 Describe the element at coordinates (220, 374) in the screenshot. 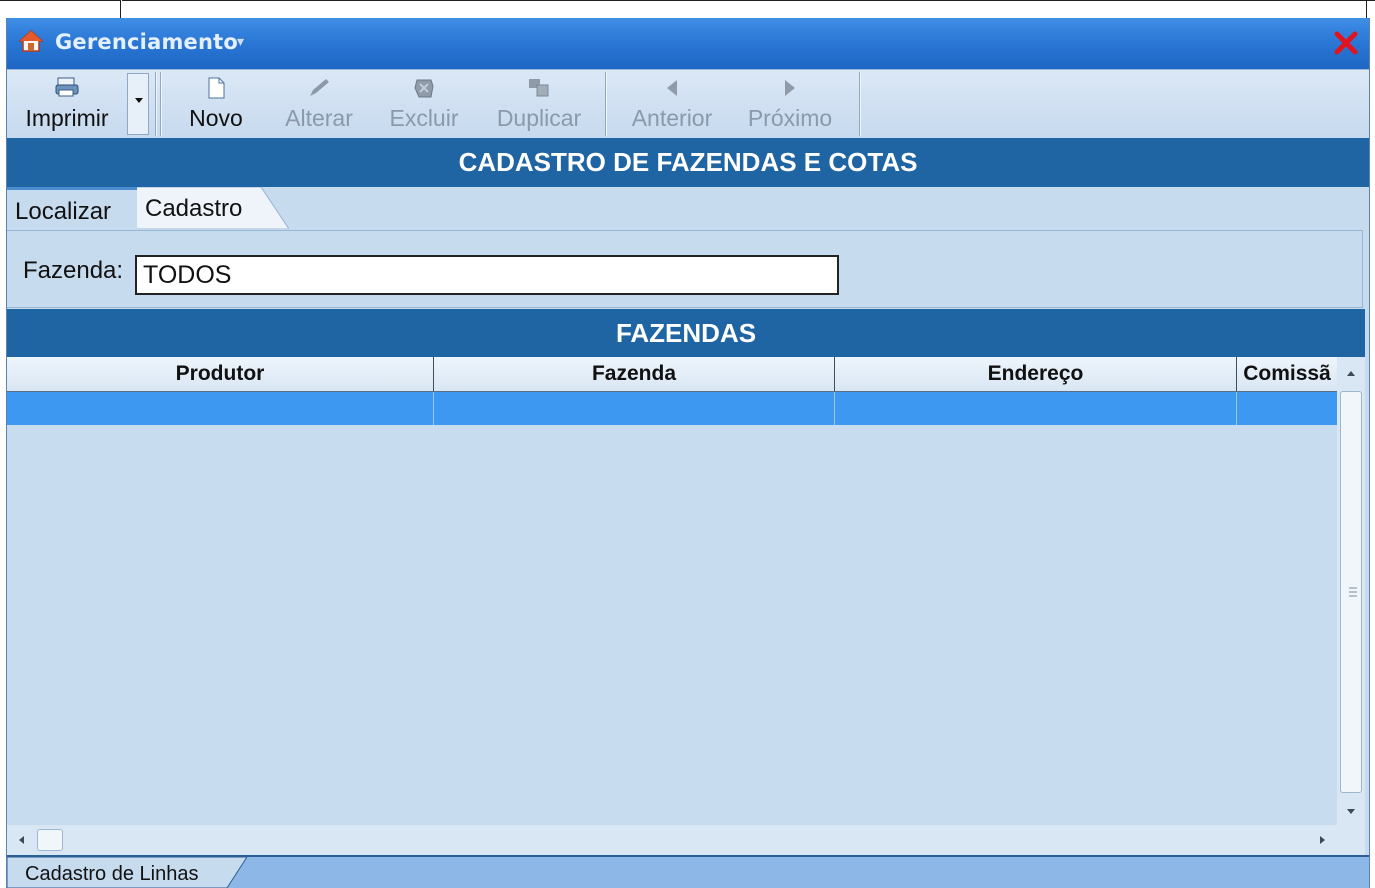

I see `column-header-produtor: Produtor` at that location.